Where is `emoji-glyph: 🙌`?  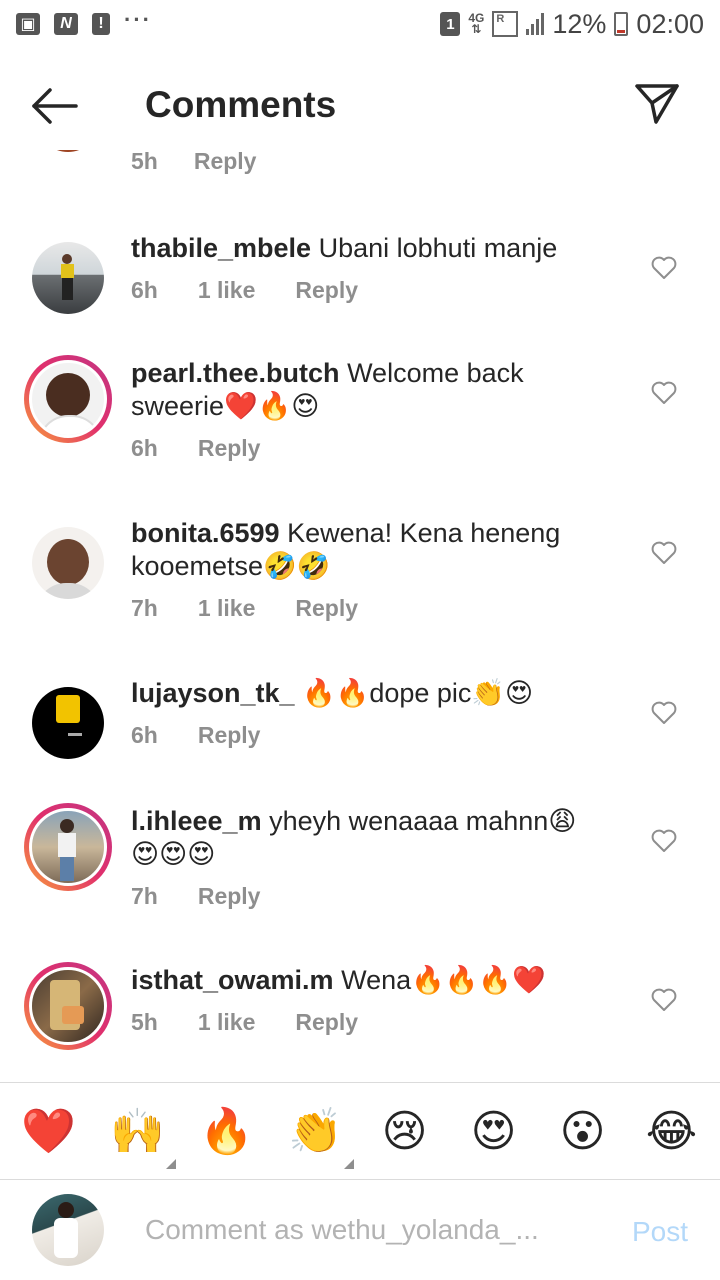
emoji-glyph: 🙌 is located at coordinates (137, 1131).